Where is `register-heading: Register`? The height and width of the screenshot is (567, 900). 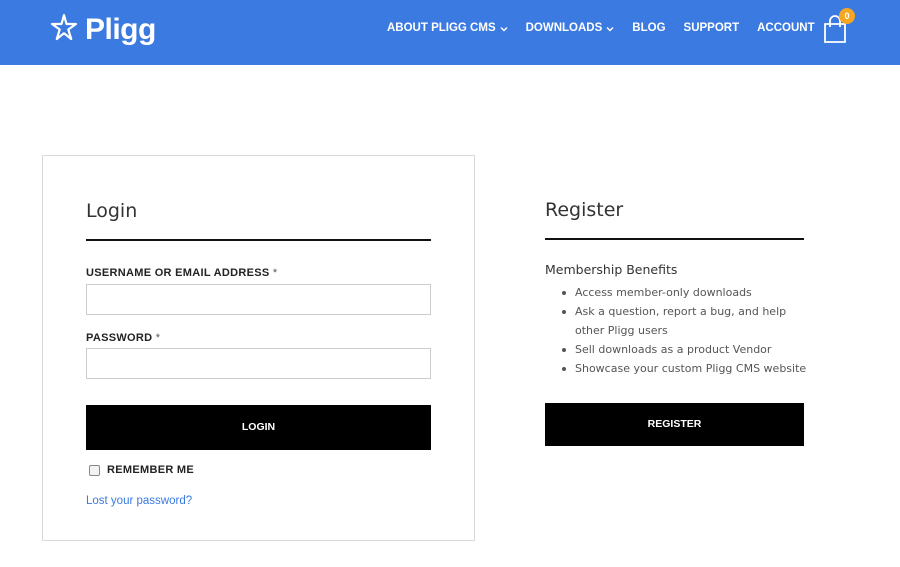
register-heading: Register is located at coordinates (584, 210).